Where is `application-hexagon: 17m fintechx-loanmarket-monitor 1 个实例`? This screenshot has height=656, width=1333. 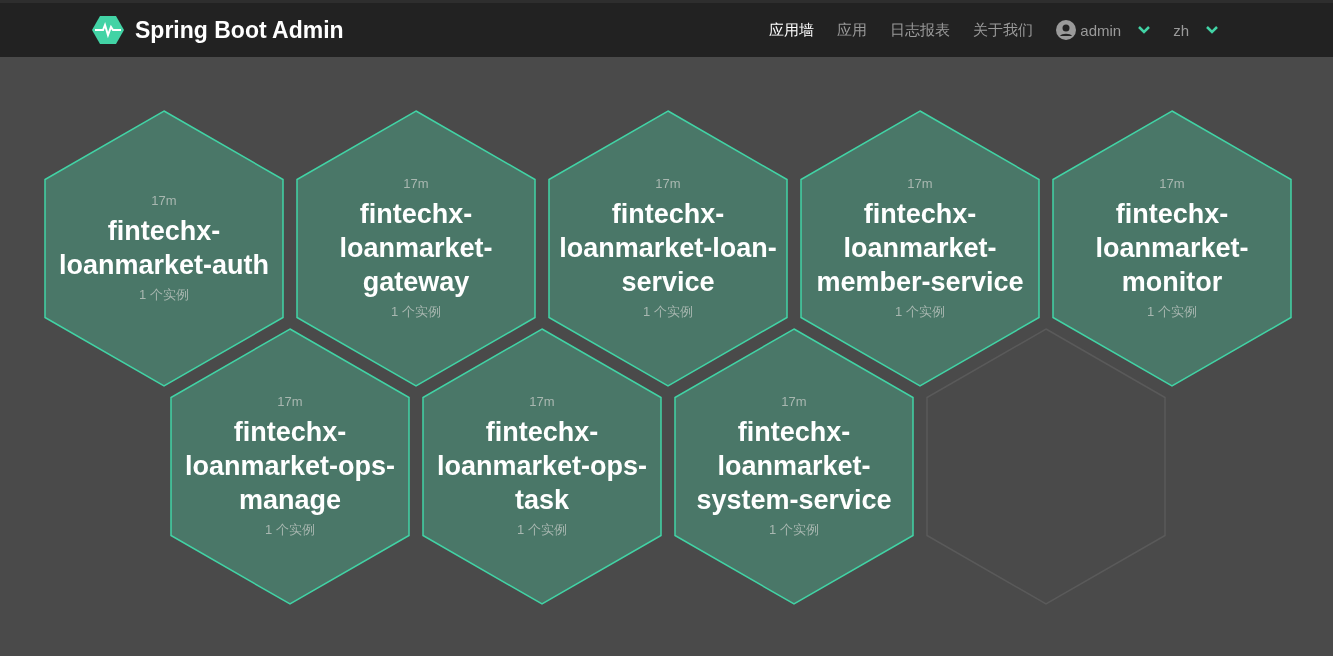 application-hexagon: 17m fintechx-loanmarket-monitor 1 个实例 is located at coordinates (1172, 248).